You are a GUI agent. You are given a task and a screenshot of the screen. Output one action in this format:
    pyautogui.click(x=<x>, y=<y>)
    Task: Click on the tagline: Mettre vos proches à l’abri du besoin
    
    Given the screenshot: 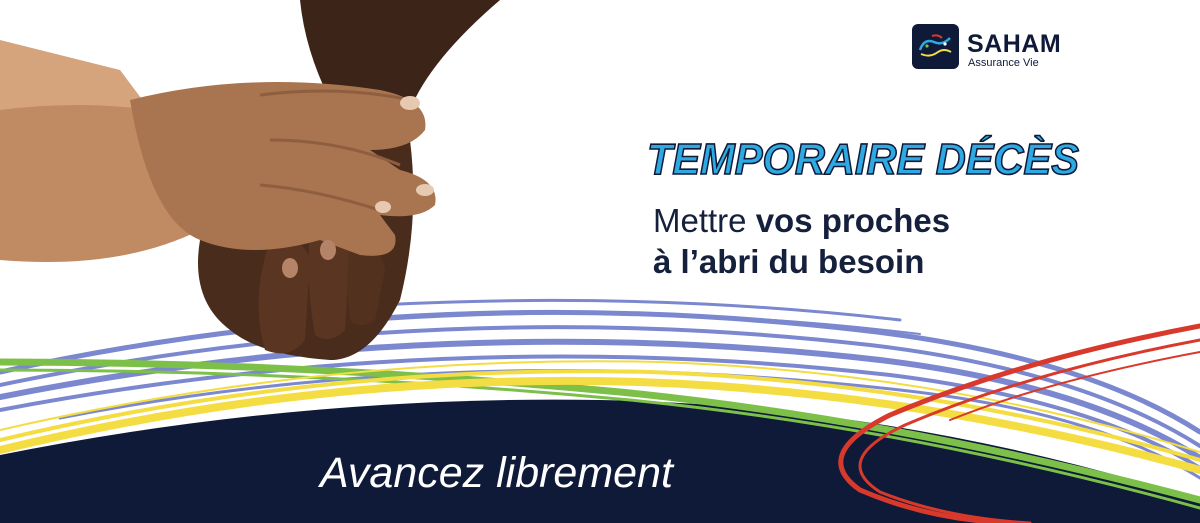 What is the action you would take?
    pyautogui.click(x=801, y=241)
    